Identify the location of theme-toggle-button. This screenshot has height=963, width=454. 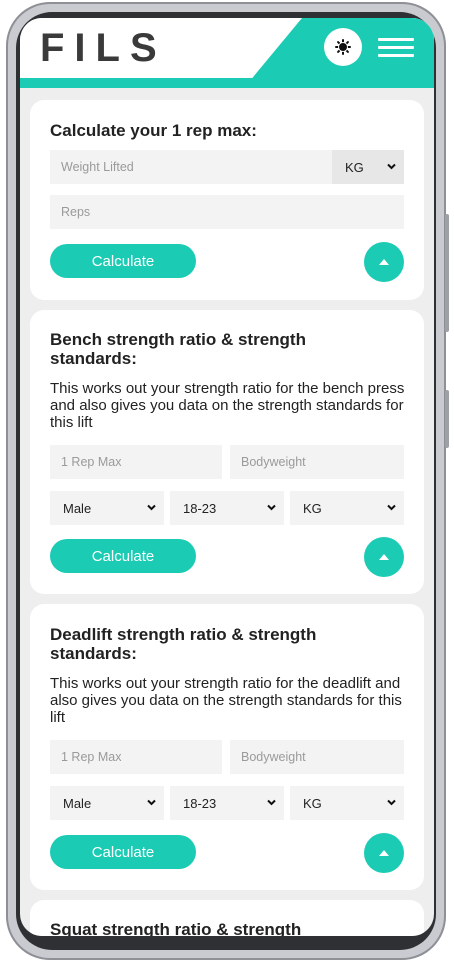
(343, 47).